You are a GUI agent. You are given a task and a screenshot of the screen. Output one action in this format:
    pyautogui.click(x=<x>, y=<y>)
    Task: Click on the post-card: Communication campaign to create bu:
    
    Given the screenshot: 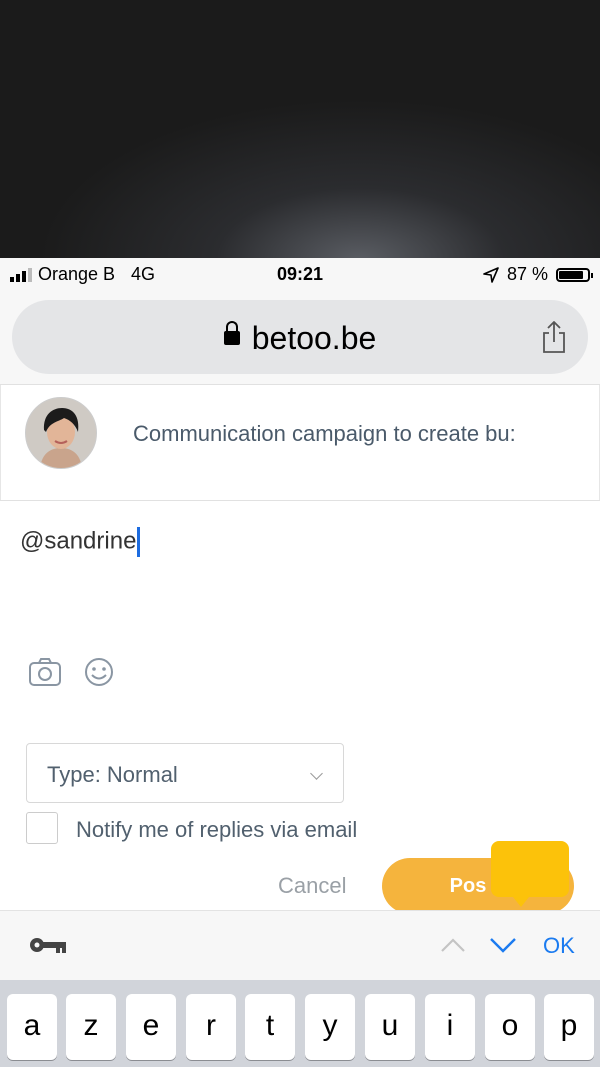 What is the action you would take?
    pyautogui.click(x=300, y=443)
    